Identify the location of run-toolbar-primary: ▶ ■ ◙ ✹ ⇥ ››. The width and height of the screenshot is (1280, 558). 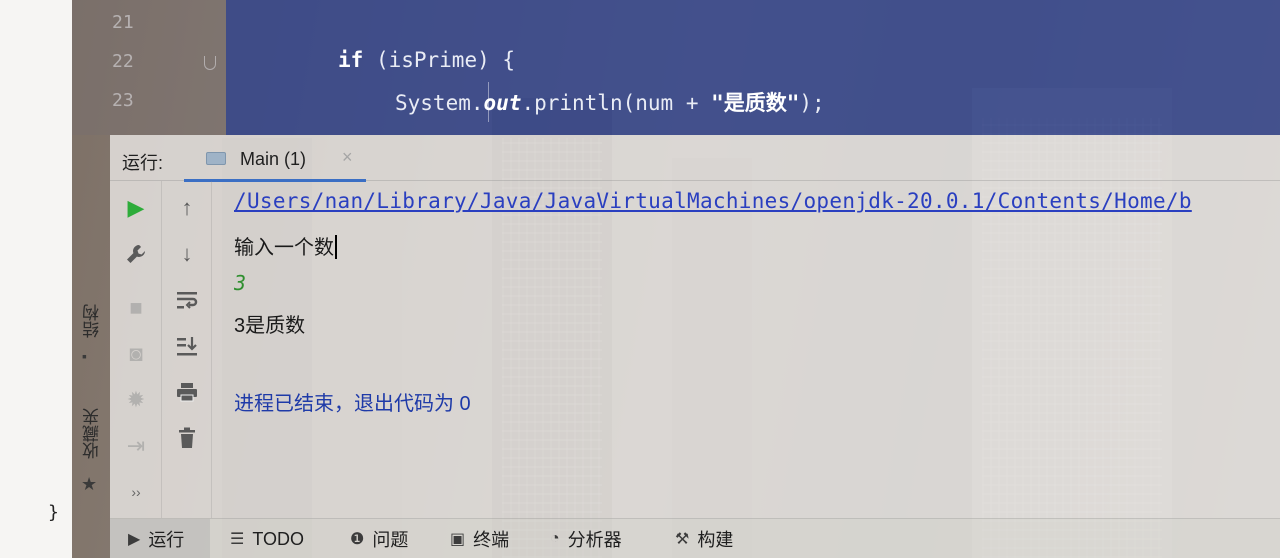
(136, 349).